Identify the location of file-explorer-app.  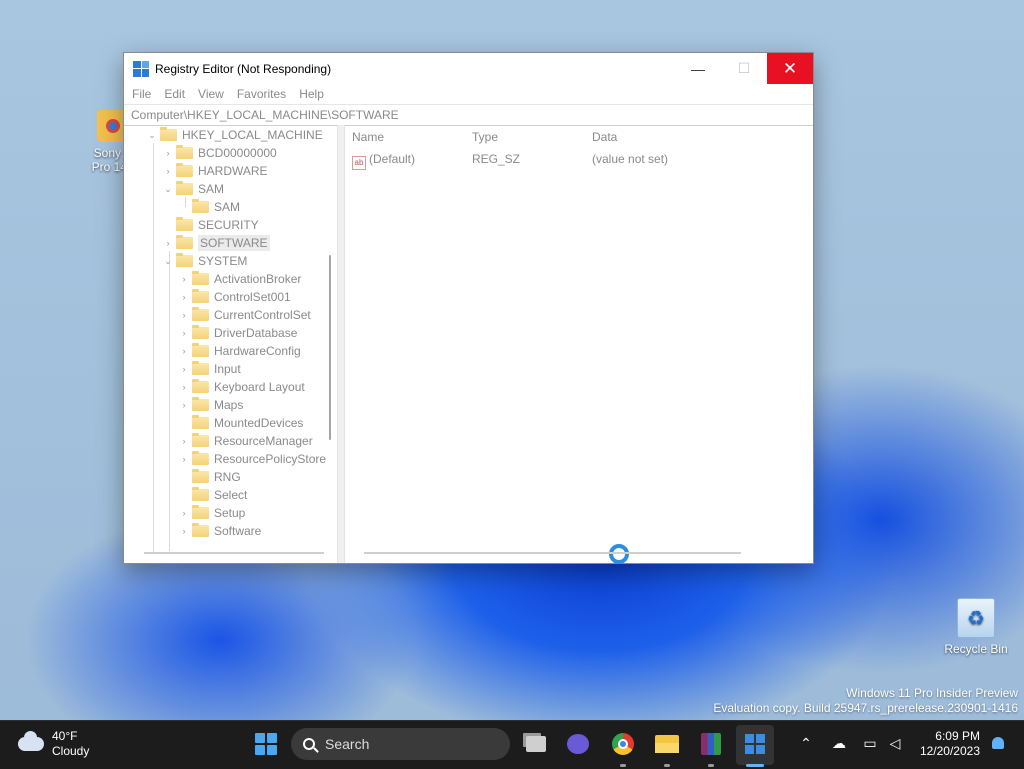
(667, 744).